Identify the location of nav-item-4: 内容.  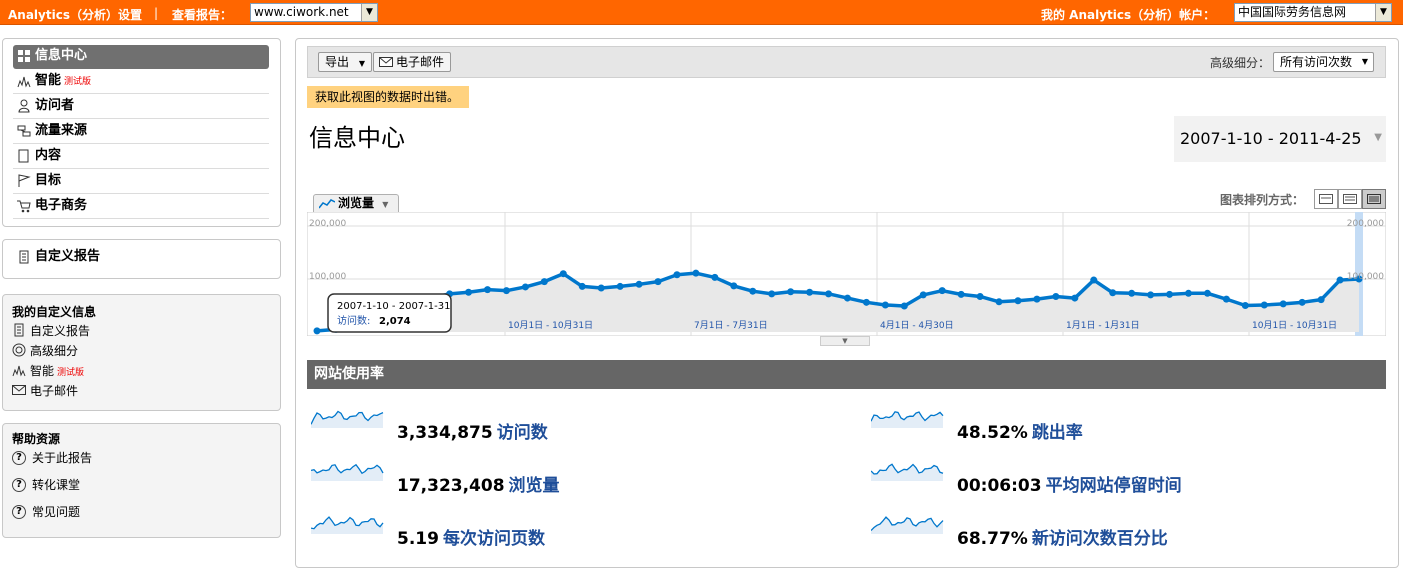
(141, 157).